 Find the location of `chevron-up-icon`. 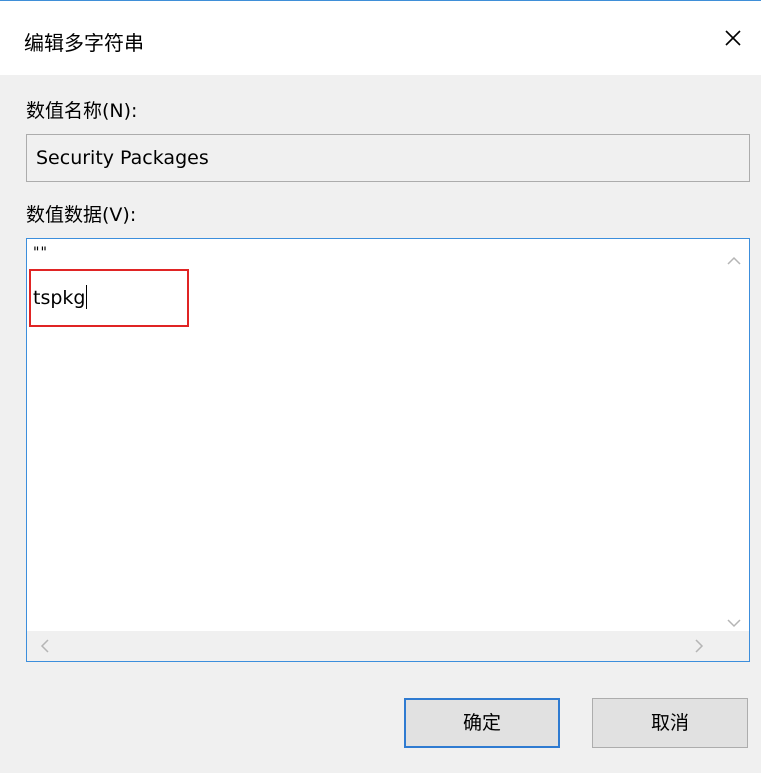

chevron-up-icon is located at coordinates (734, 260).